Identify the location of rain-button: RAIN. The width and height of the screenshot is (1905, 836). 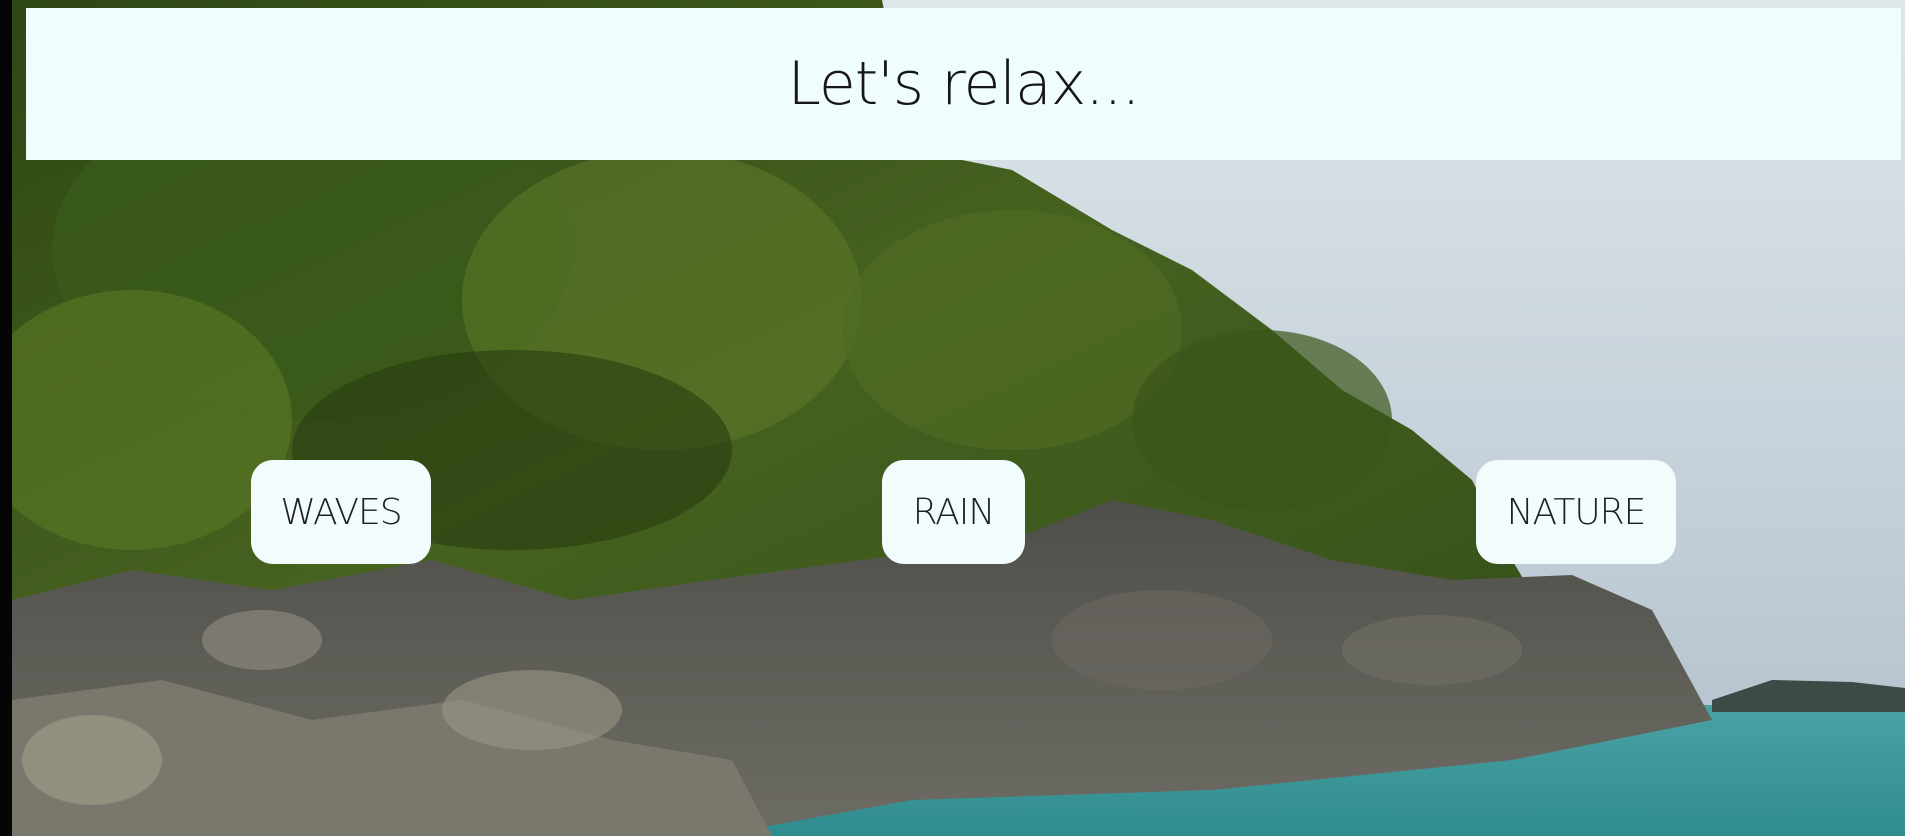
(953, 512).